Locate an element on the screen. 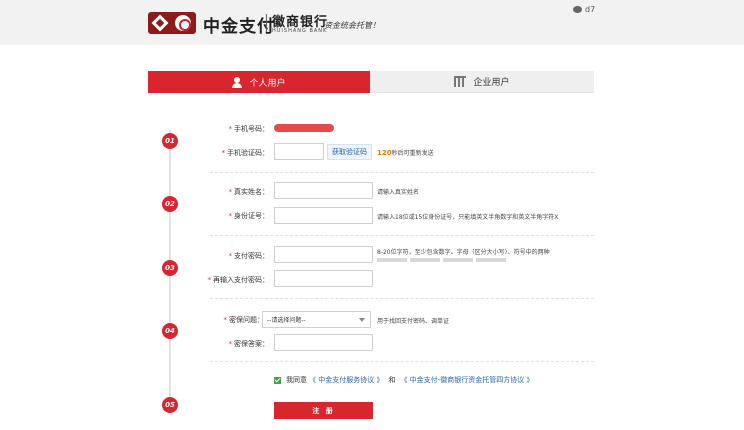  chevron-down-icon is located at coordinates (362, 320).